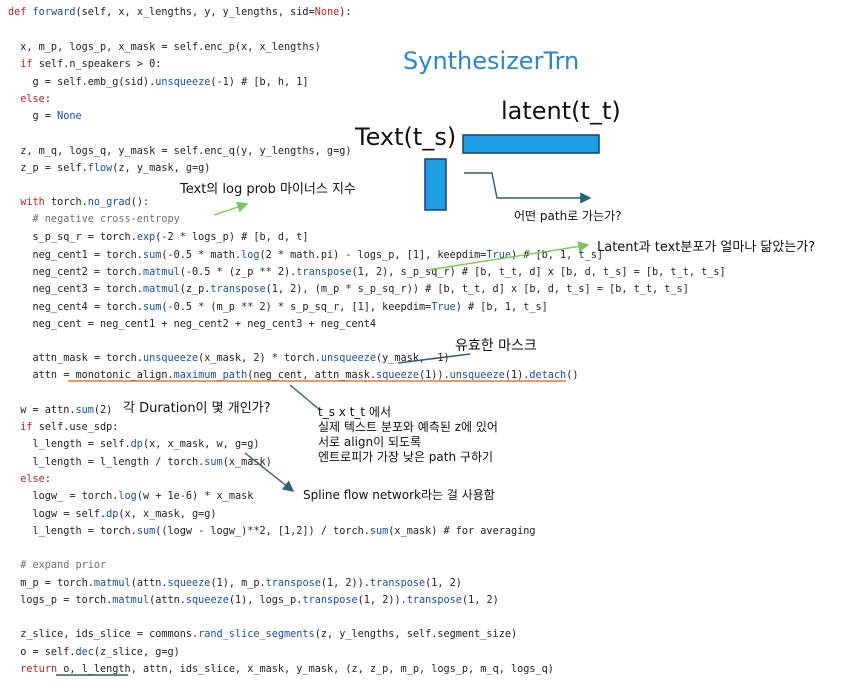 This screenshot has width=851, height=682. I want to click on latent-label: latent(t_t), so click(561, 111).